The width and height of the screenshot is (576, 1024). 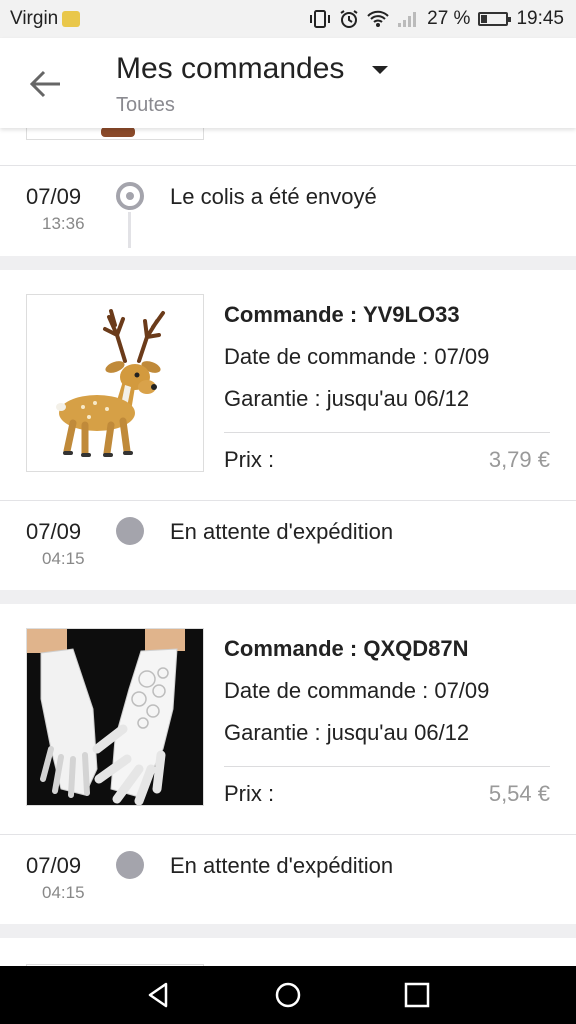 I want to click on white-gloves-image, so click(x=115, y=717).